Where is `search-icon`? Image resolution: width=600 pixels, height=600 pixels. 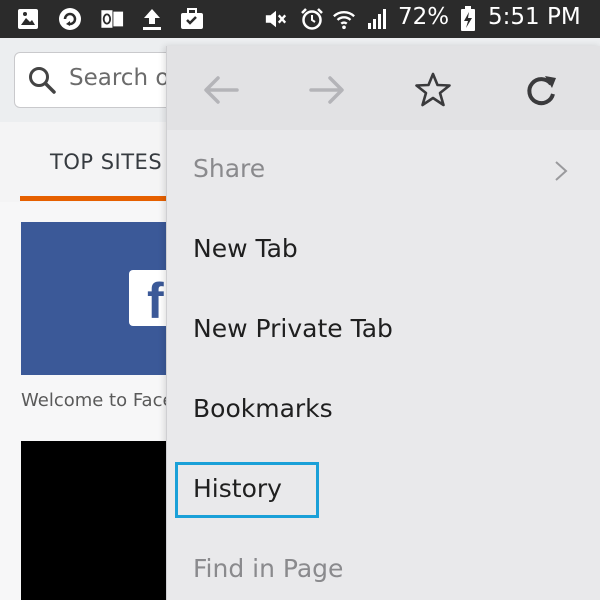
search-icon is located at coordinates (42, 80).